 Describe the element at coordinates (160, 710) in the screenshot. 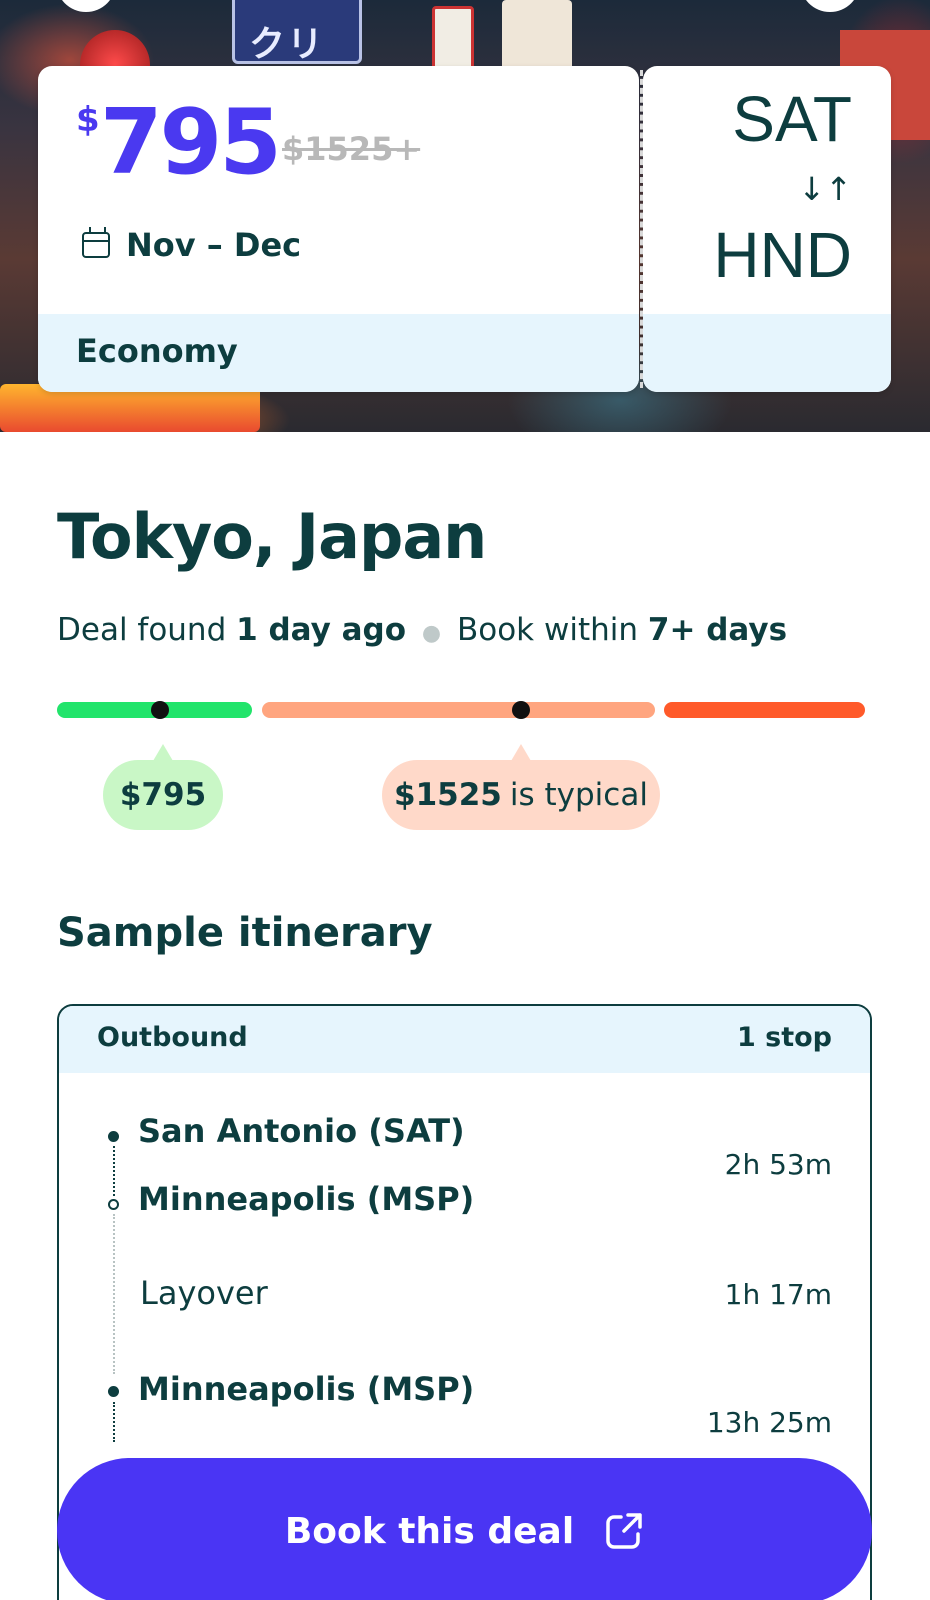

I see `deal-price-marker` at that location.